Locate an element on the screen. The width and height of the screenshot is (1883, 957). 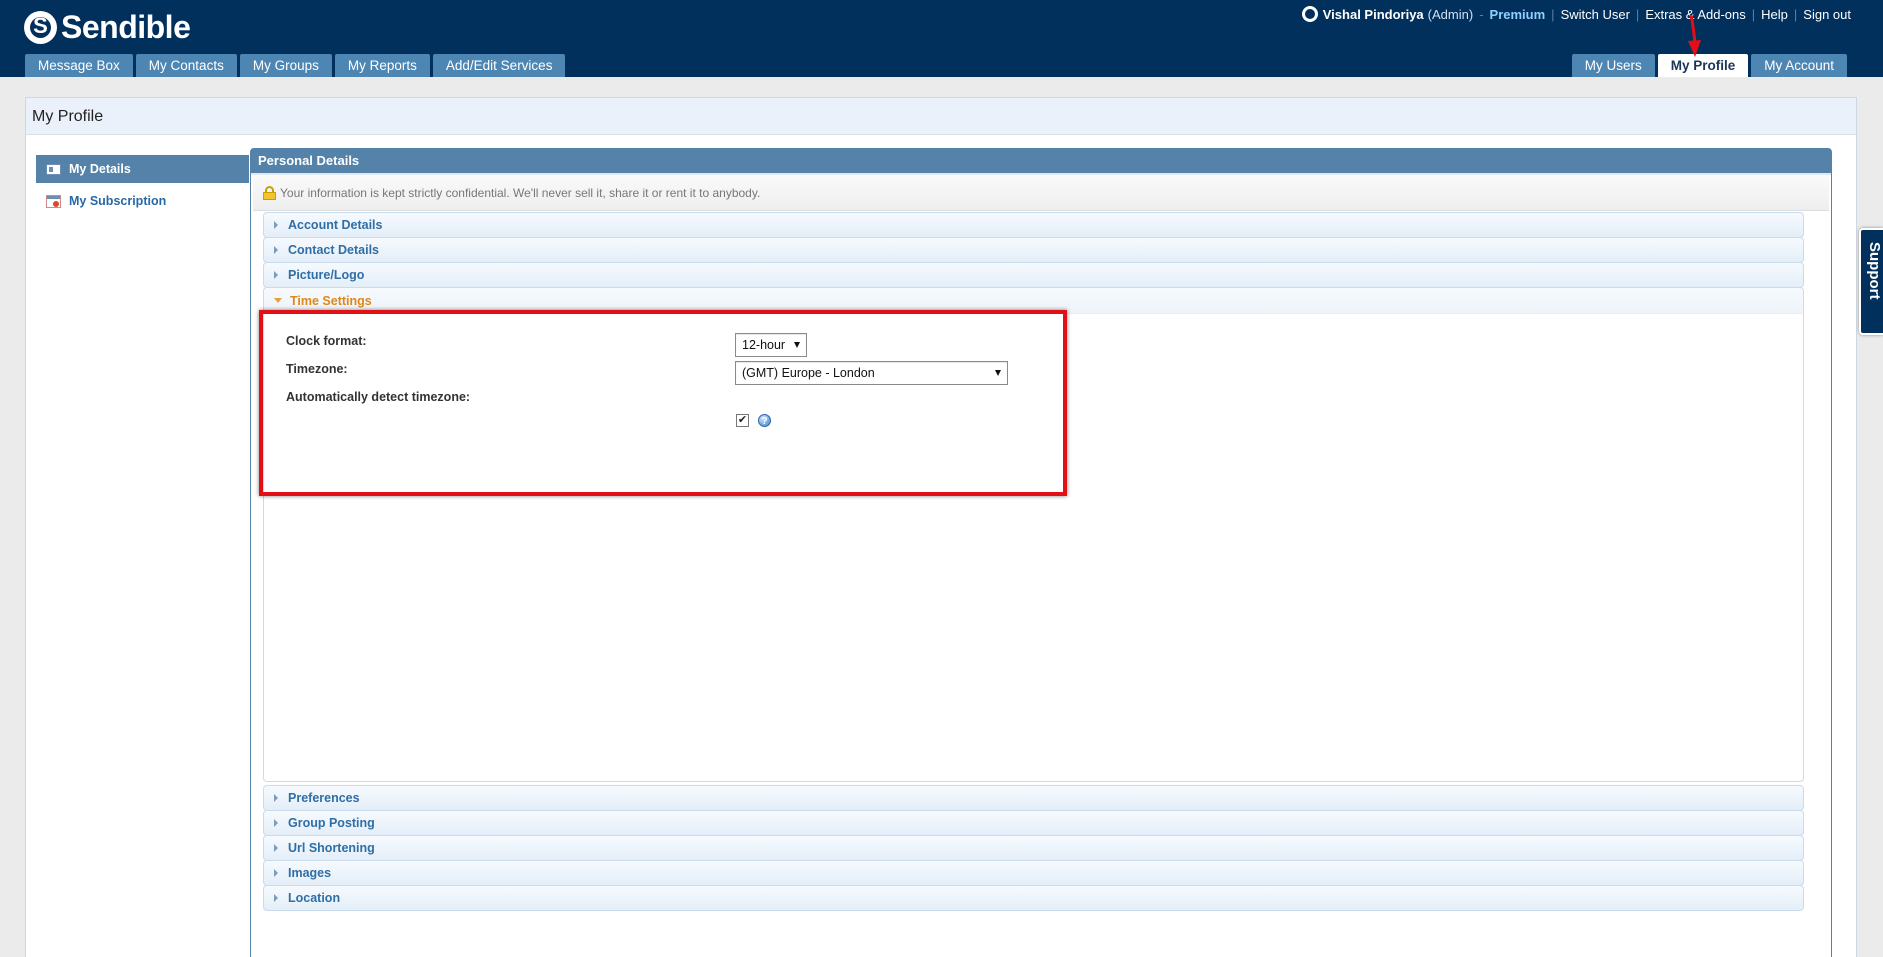
clock-format-label: Clock format: is located at coordinates (326, 341).